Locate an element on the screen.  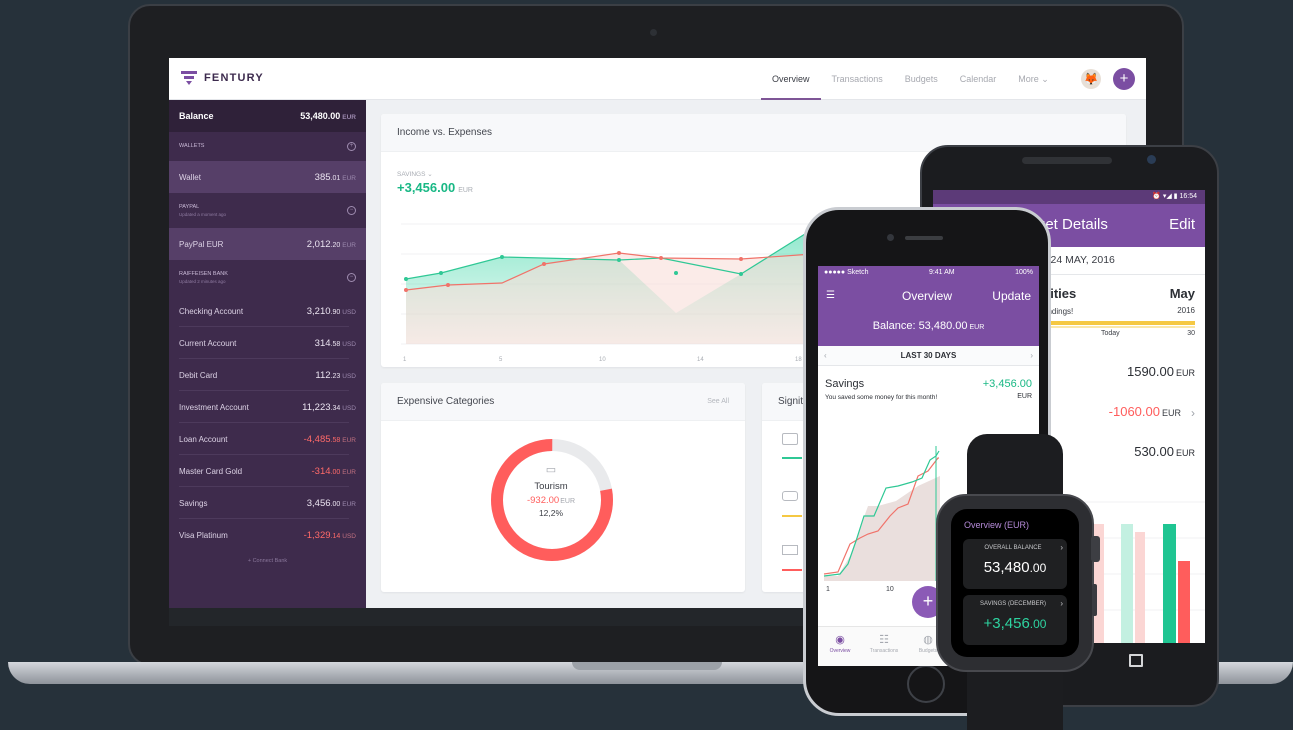
tourism-icon: ▭ is located at coordinates (551, 470).